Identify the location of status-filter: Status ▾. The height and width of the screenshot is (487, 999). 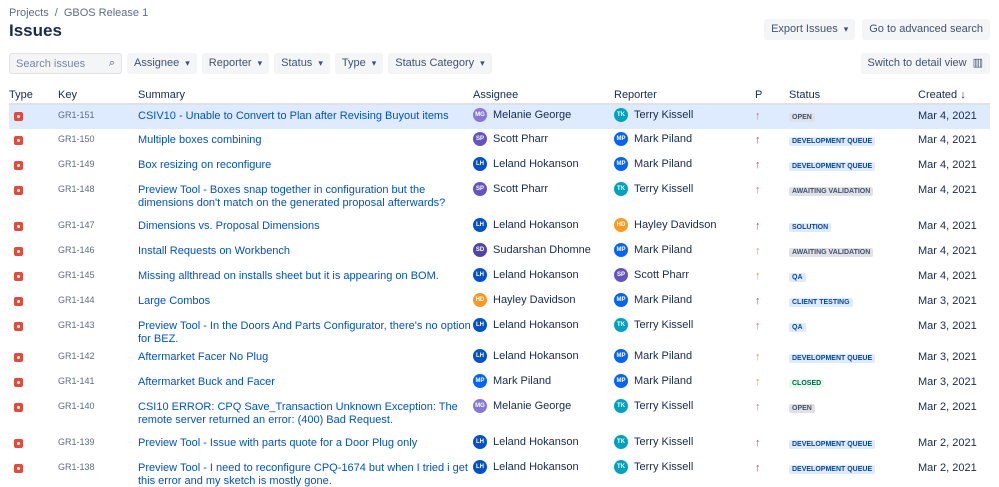
(302, 63).